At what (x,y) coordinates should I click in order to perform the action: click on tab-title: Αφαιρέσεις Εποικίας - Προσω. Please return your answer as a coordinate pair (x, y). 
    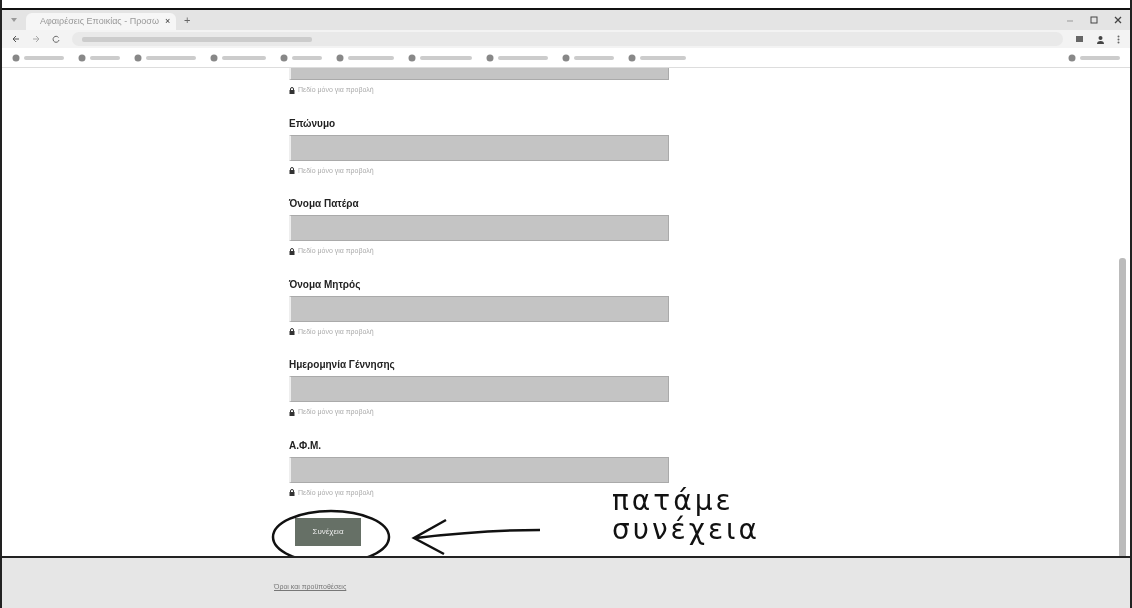
    Looking at the image, I should click on (99, 22).